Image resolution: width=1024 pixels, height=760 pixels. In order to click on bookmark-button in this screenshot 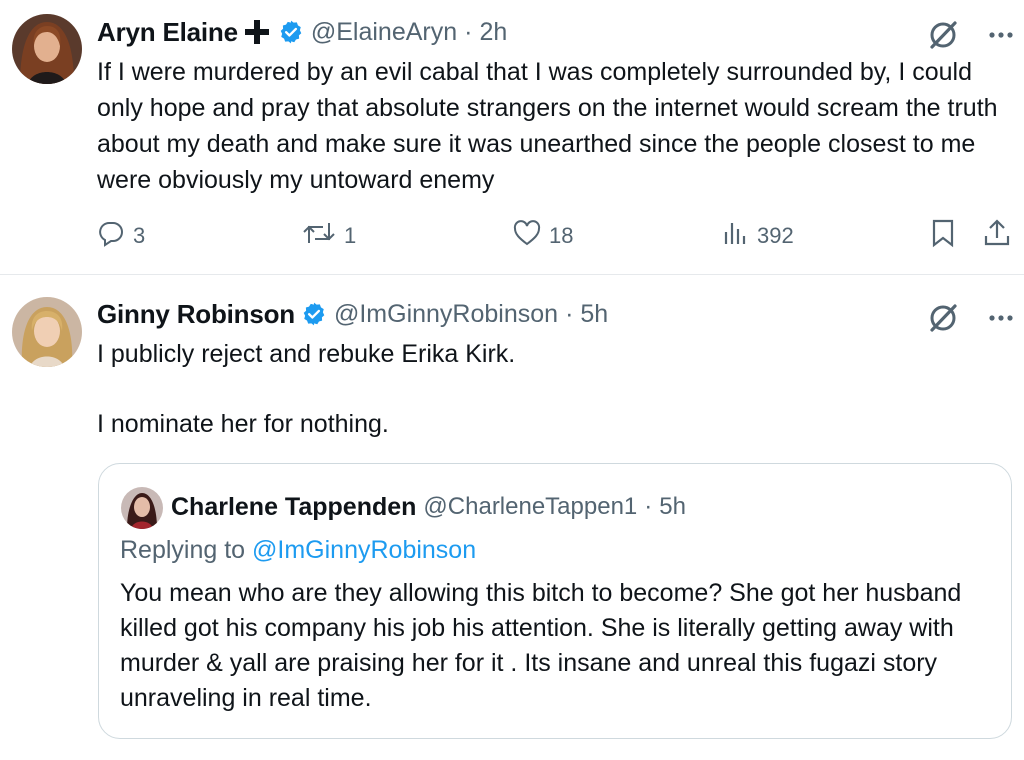, I will do `click(943, 236)`.